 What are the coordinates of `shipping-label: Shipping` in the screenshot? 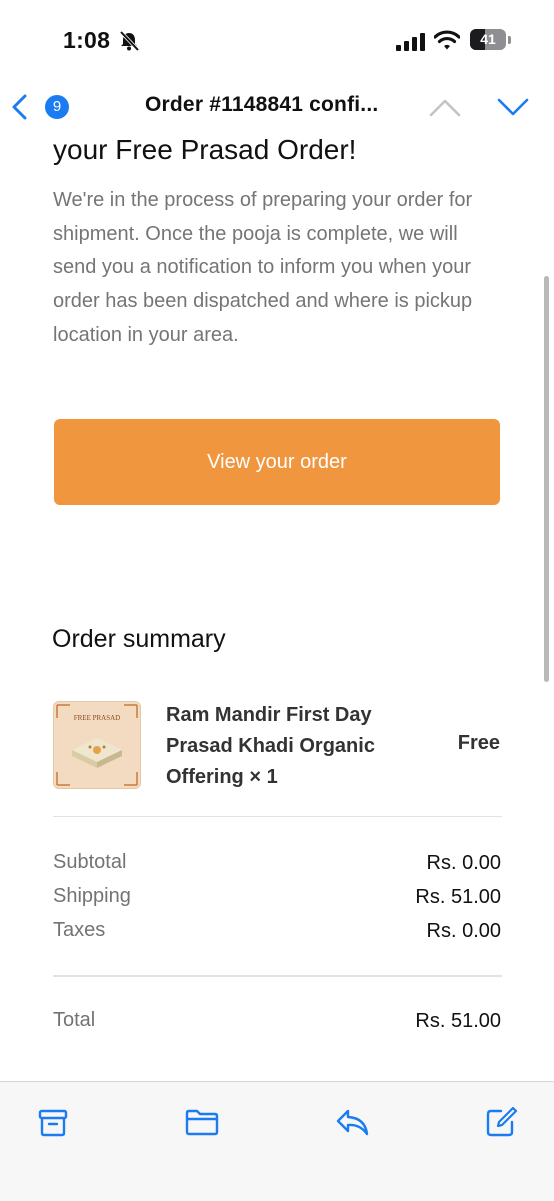 It's located at (92, 896).